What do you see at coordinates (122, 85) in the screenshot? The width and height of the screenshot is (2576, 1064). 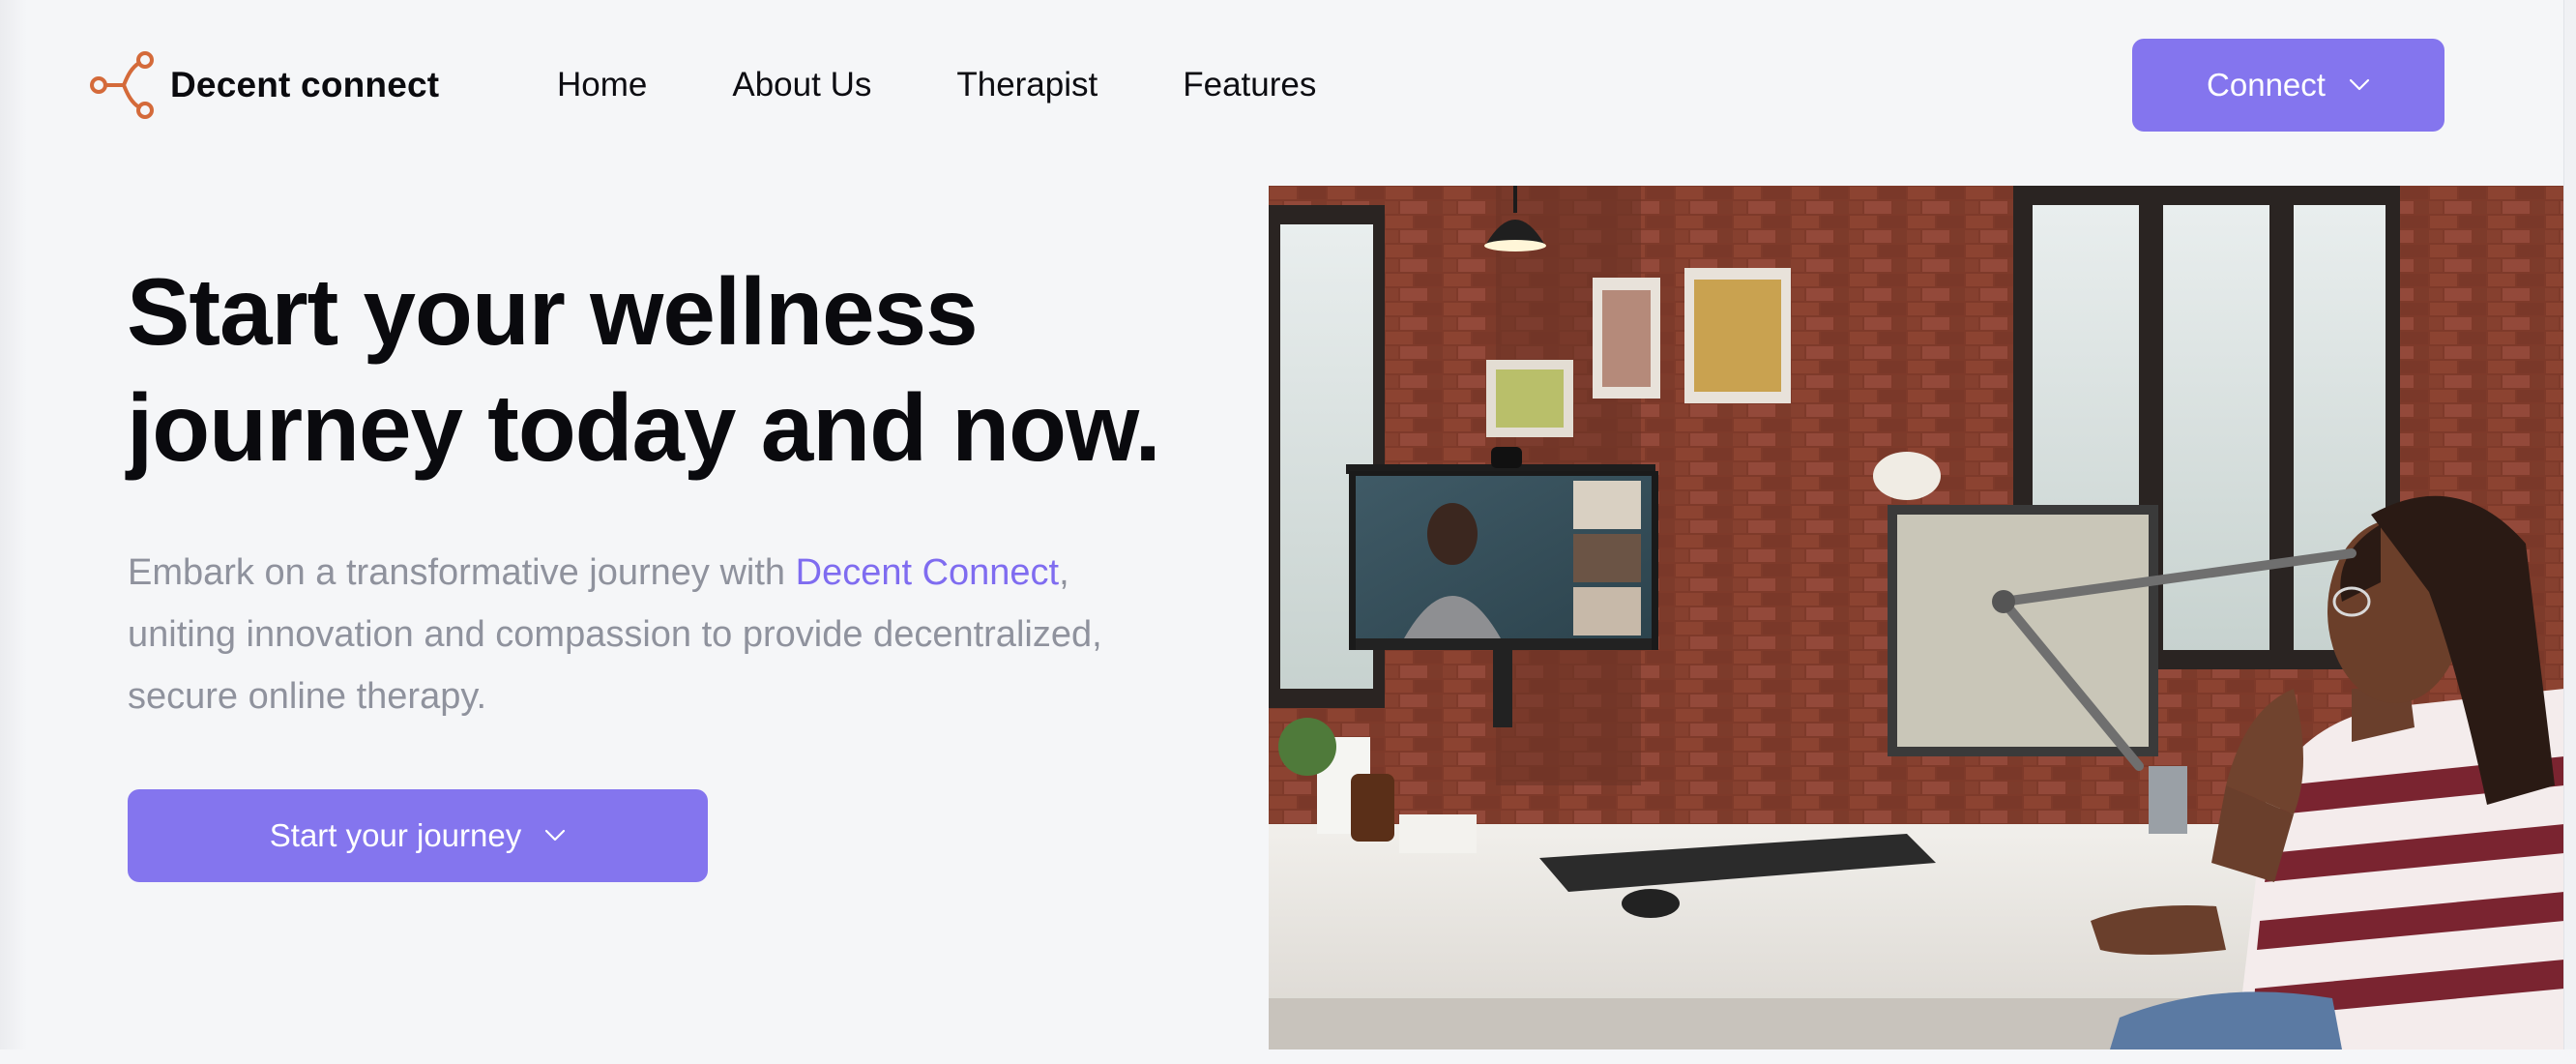 I see `network-node-icon` at bounding box center [122, 85].